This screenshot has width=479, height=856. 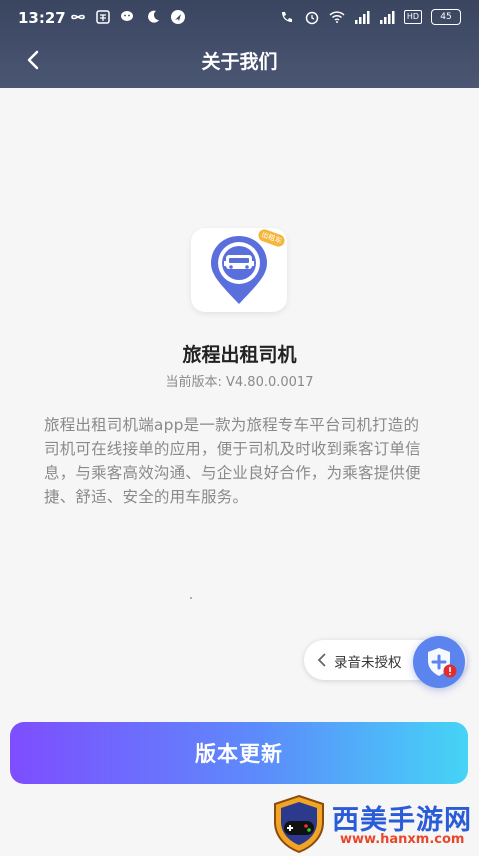 I want to click on hd-badge: HD, so click(x=412, y=17).